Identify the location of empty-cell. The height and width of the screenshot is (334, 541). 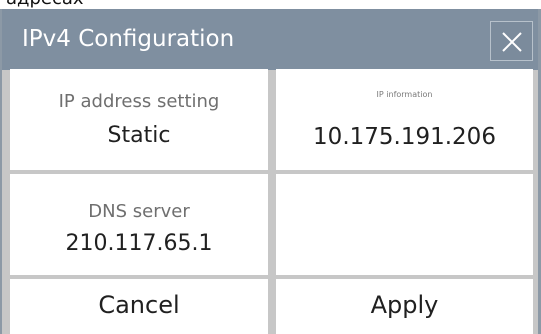
(404, 224).